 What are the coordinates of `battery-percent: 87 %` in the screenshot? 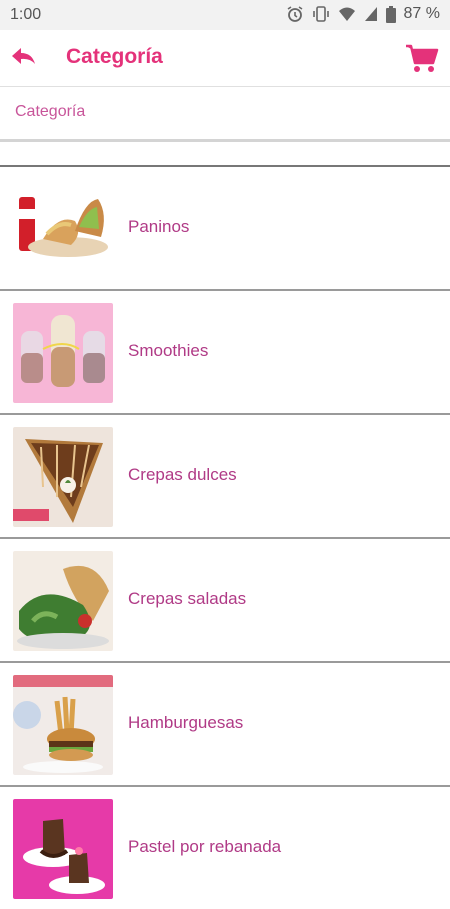 It's located at (421, 13).